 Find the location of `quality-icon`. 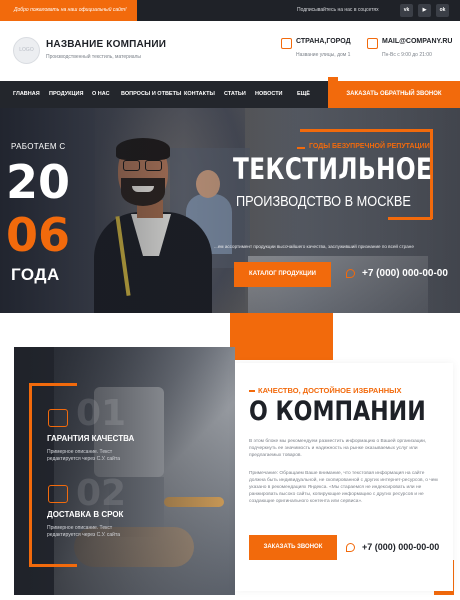

quality-icon is located at coordinates (58, 418).